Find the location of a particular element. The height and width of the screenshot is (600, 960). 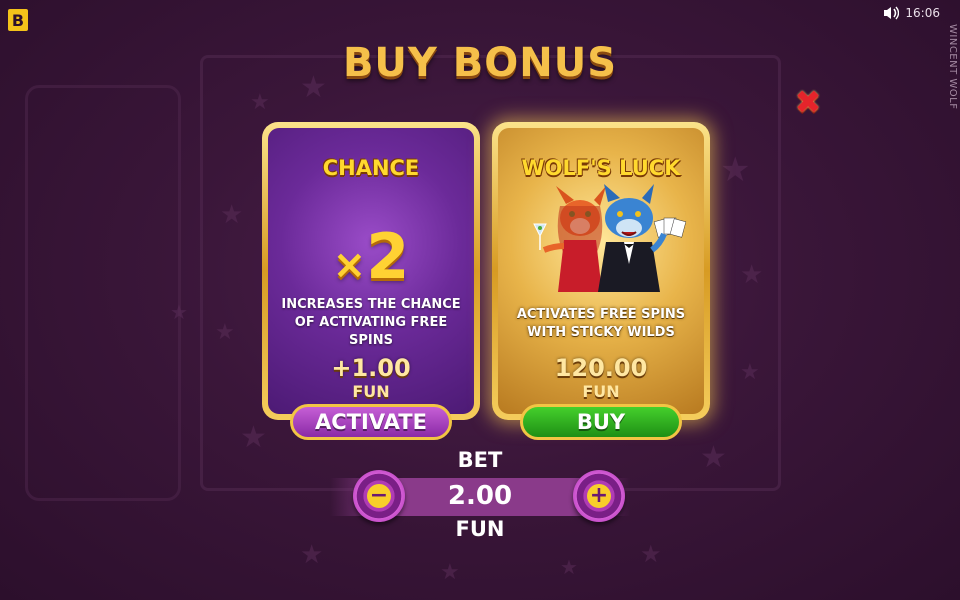

wolfs-luck-description: ACTIVATES FREE SPINS WITH STICKY WILDS is located at coordinates (601, 323).